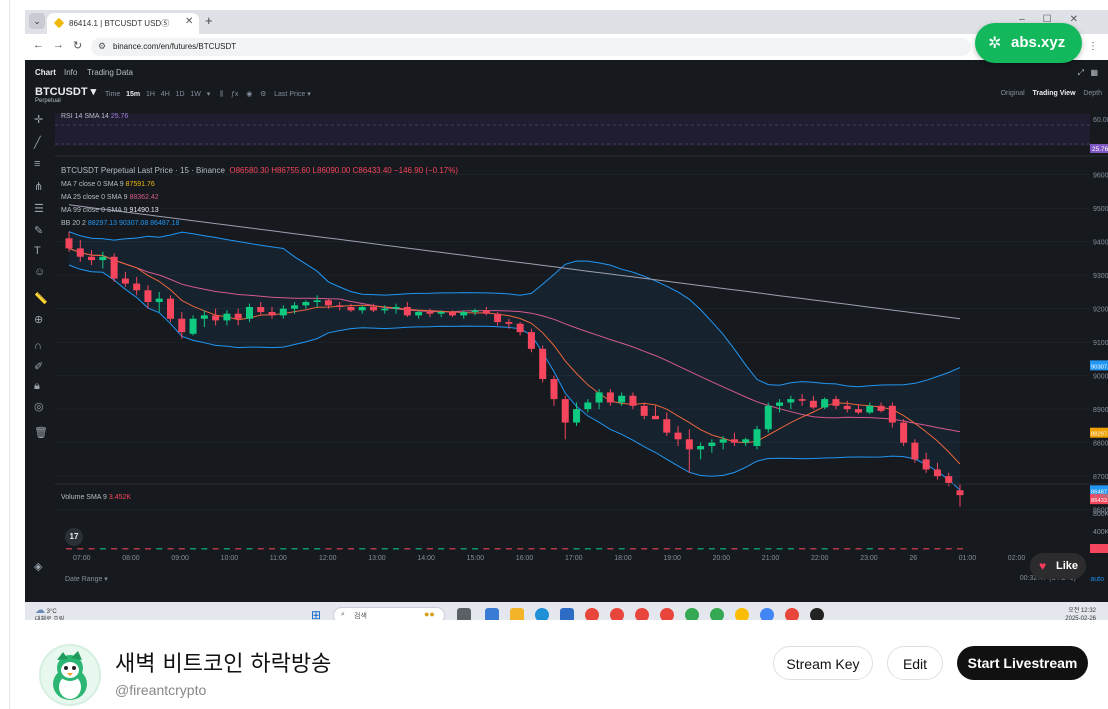 The height and width of the screenshot is (709, 1108). Describe the element at coordinates (1058, 566) in the screenshot. I see `like-button: ♥ Like` at that location.